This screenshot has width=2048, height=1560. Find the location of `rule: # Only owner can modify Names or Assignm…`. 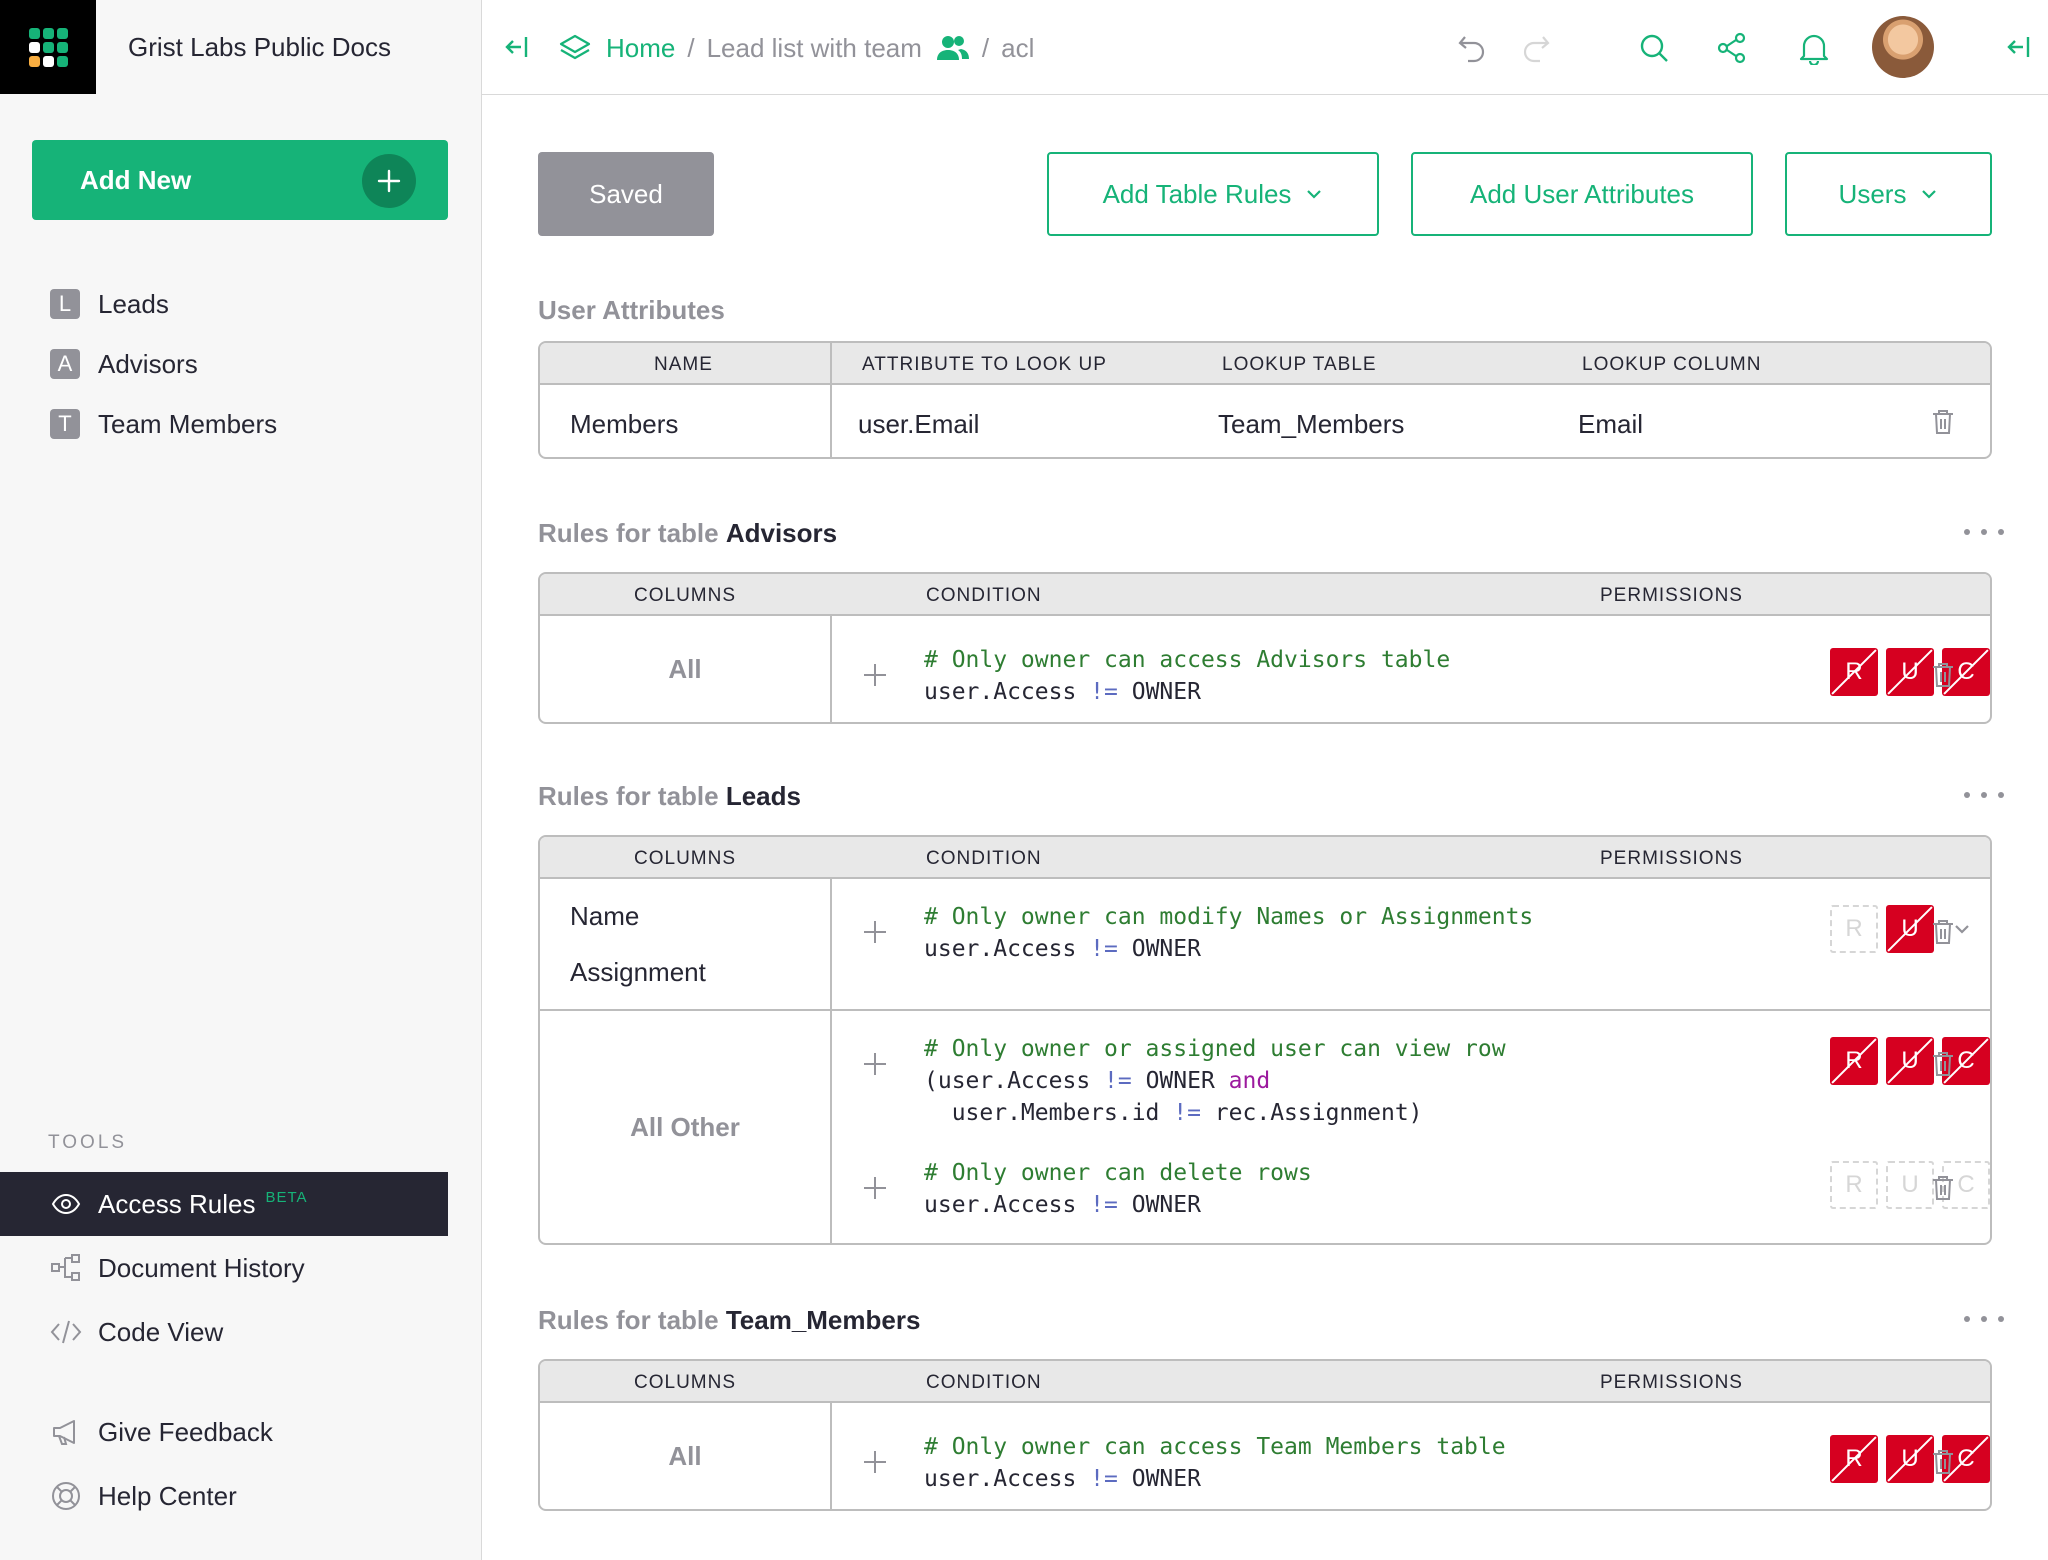

rule: # Only owner can modify Names or Assignm… is located at coordinates (1410, 946).